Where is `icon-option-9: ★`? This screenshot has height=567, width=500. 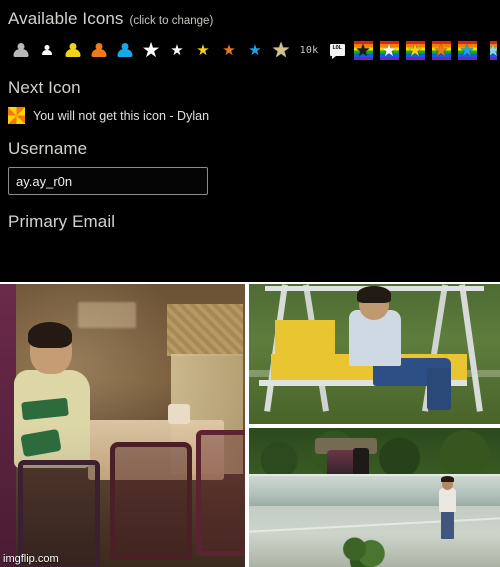 icon-option-9: ★ is located at coordinates (255, 50).